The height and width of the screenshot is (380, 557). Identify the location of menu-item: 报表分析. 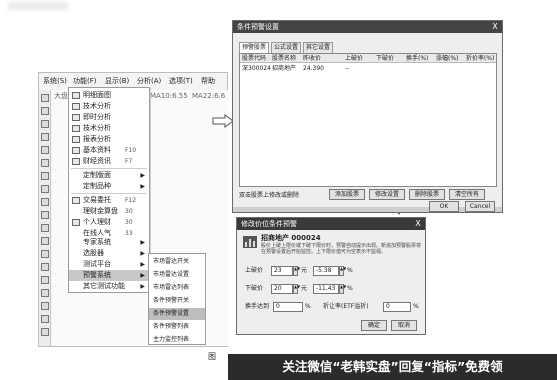
(109, 139).